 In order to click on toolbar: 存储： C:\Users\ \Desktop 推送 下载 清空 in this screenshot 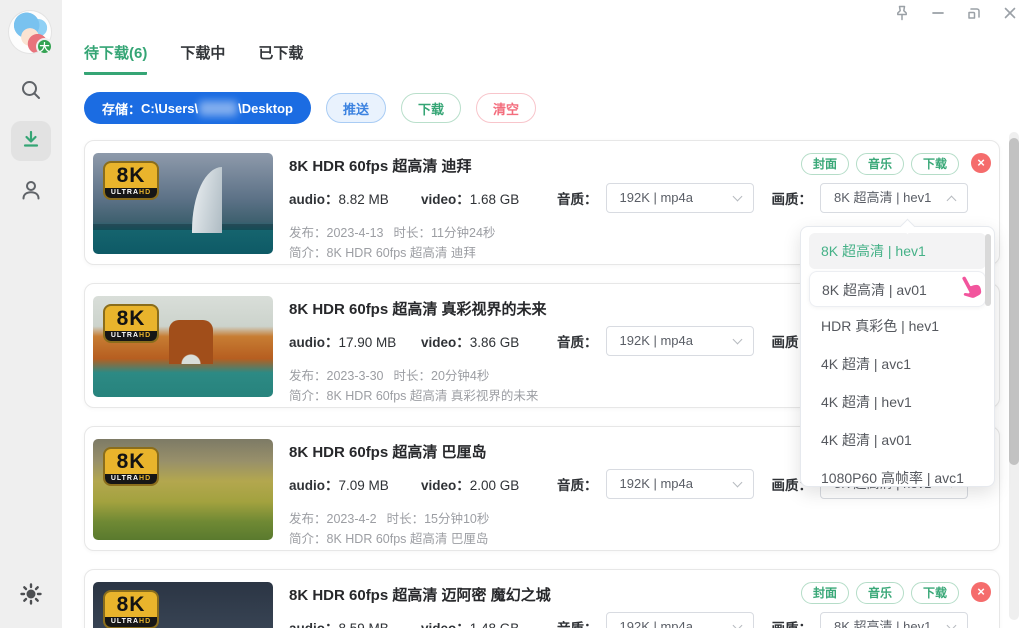, I will do `click(310, 108)`.